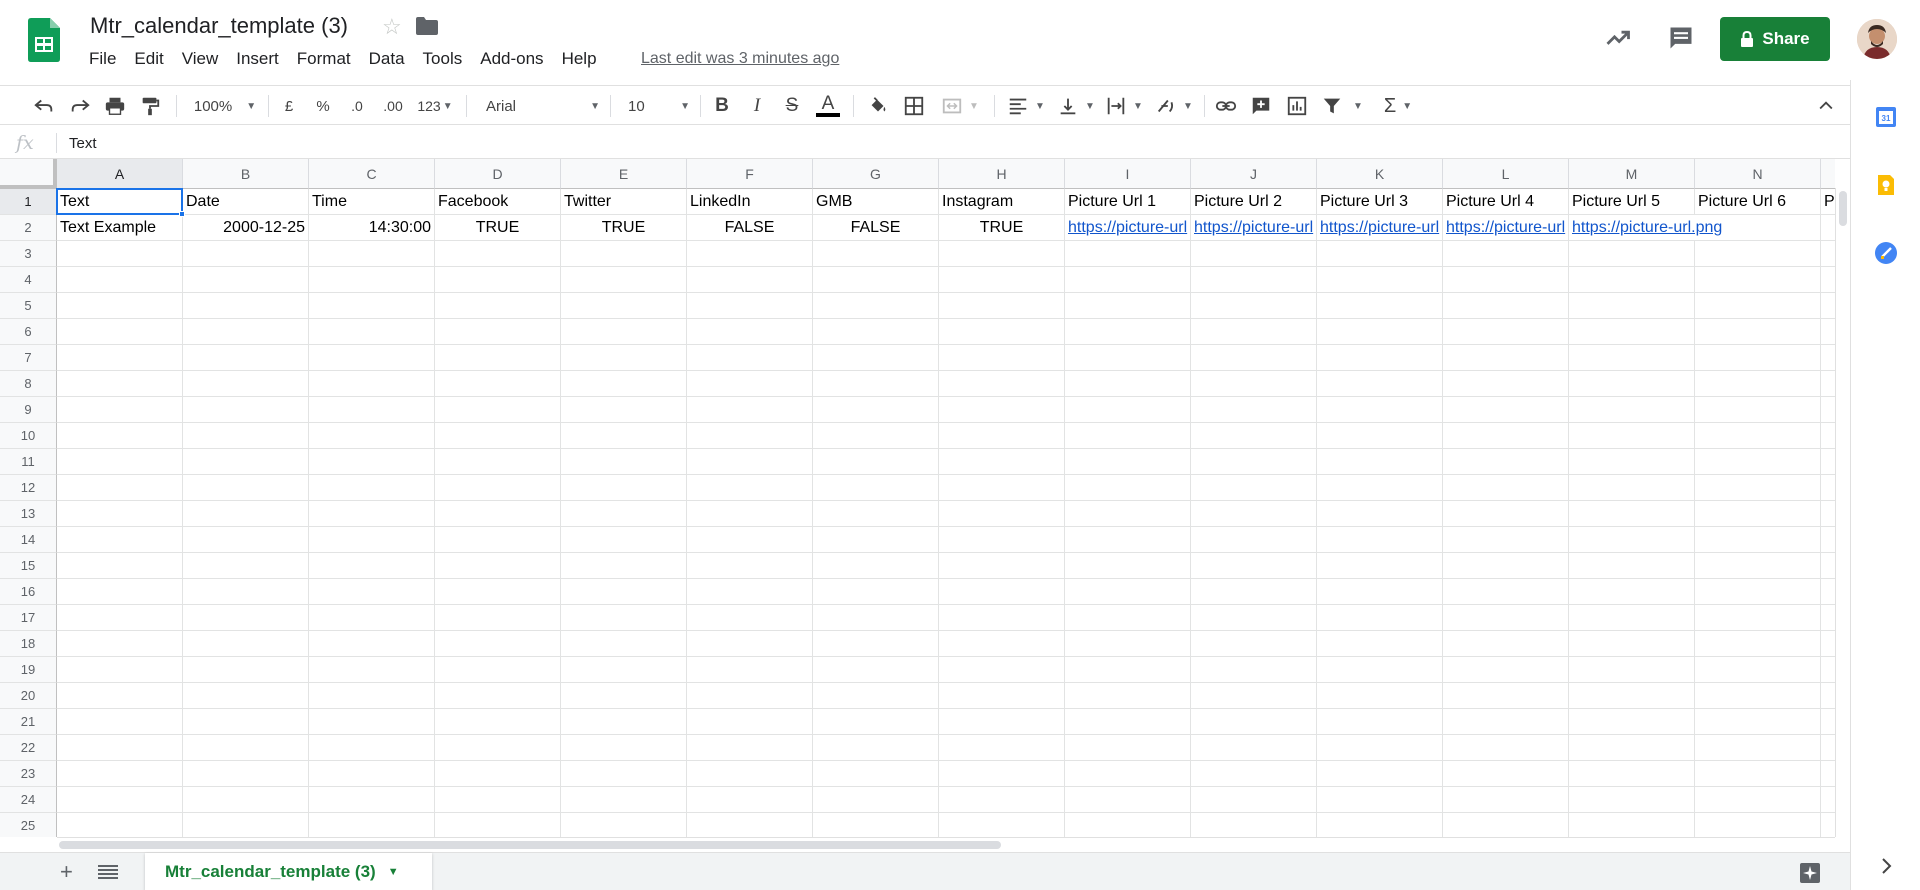 This screenshot has width=1920, height=890. What do you see at coordinates (1002, 358) in the screenshot?
I see `cell-h7` at bounding box center [1002, 358].